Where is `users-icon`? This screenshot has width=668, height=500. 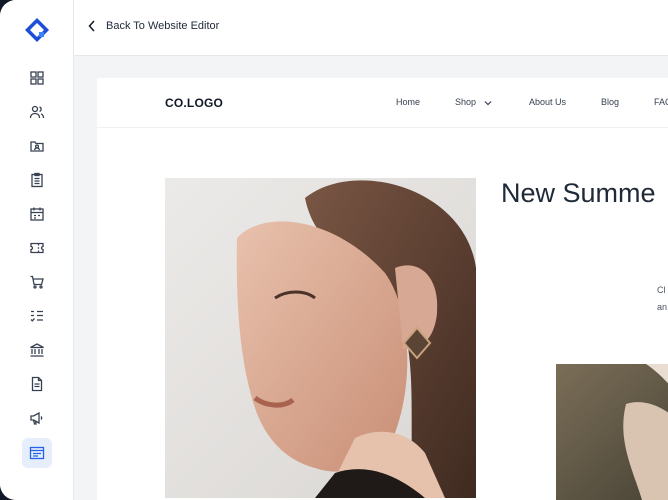 users-icon is located at coordinates (37, 112).